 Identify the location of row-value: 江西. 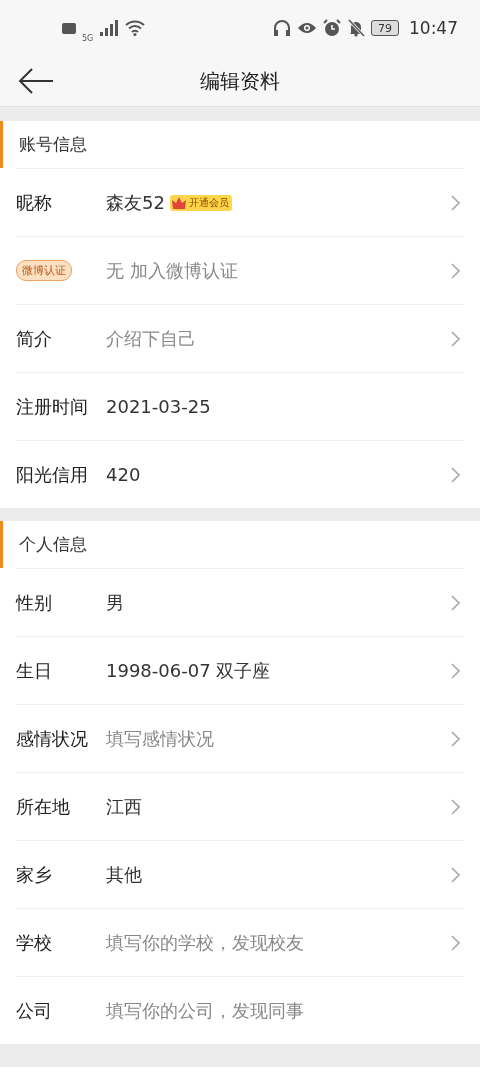
(124, 806).